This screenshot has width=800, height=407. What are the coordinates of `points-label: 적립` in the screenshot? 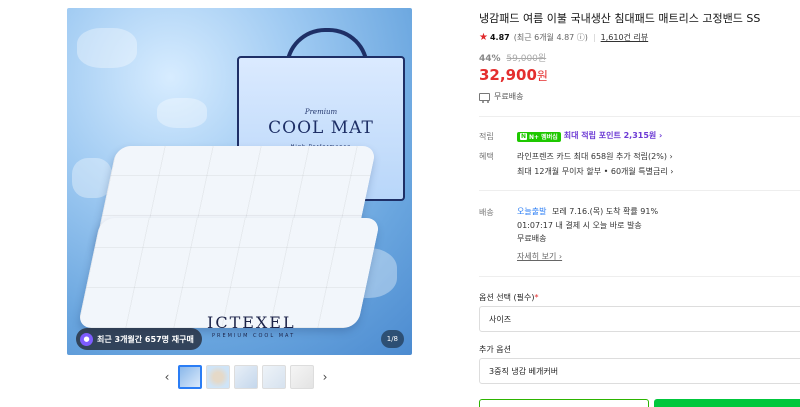 It's located at (486, 136).